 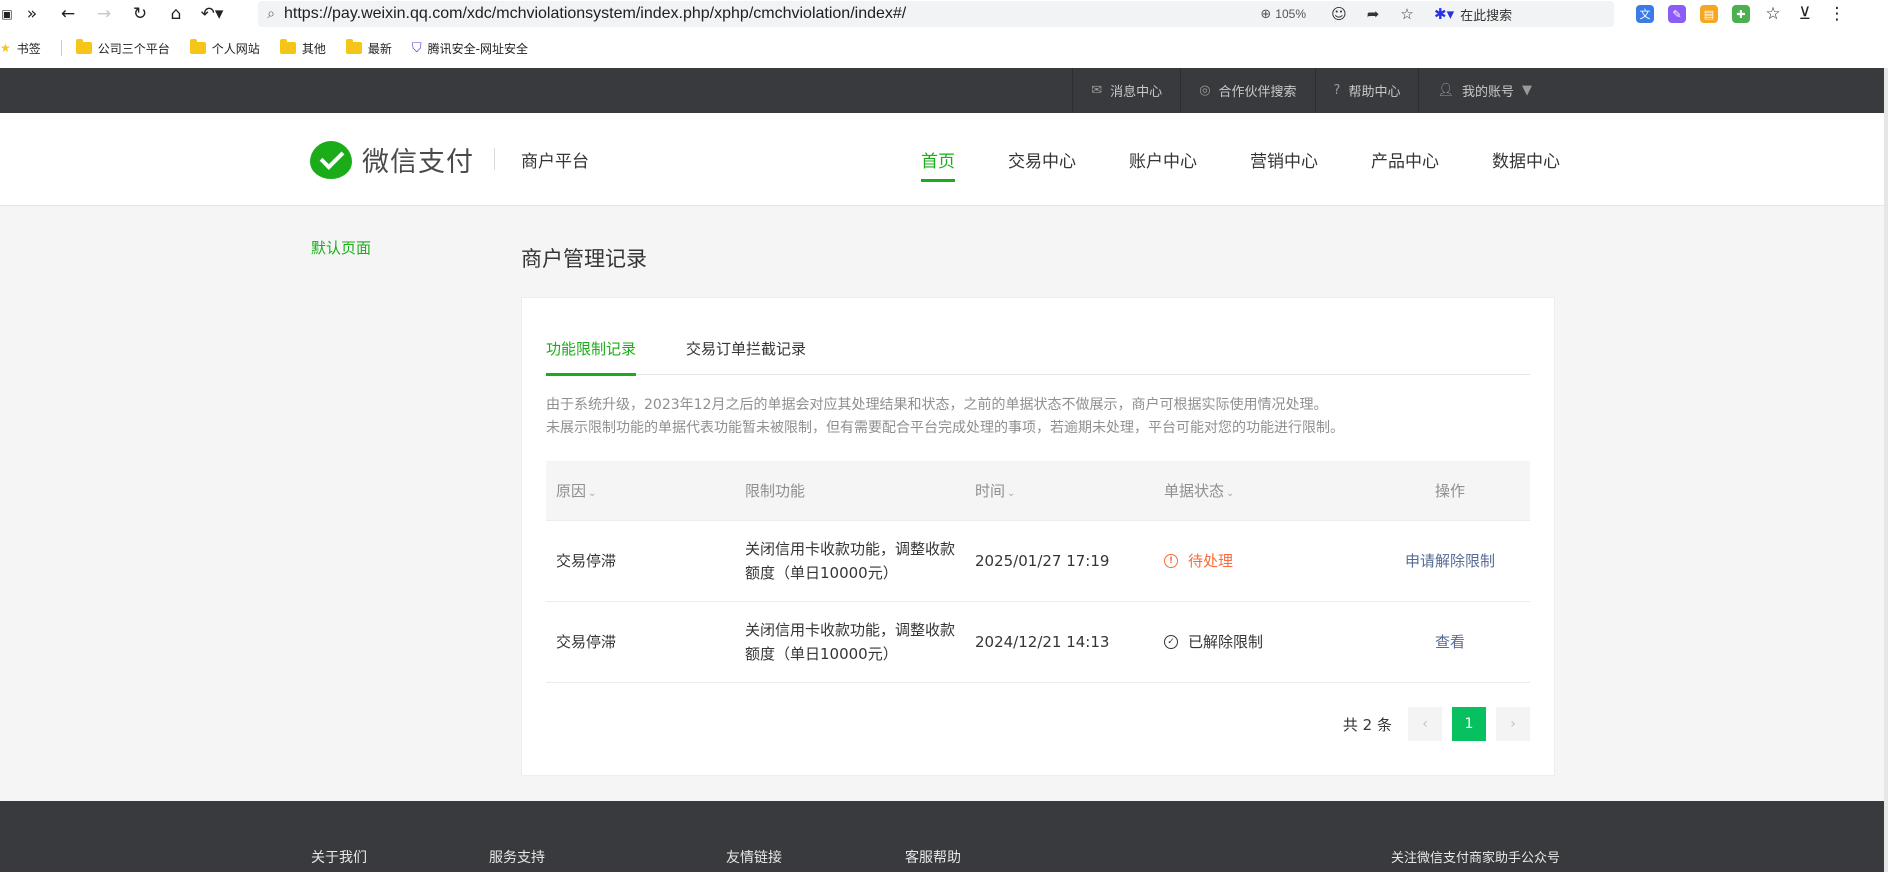 What do you see at coordinates (1226, 642) in the screenshot?
I see `status-label: 已解除限制` at bounding box center [1226, 642].